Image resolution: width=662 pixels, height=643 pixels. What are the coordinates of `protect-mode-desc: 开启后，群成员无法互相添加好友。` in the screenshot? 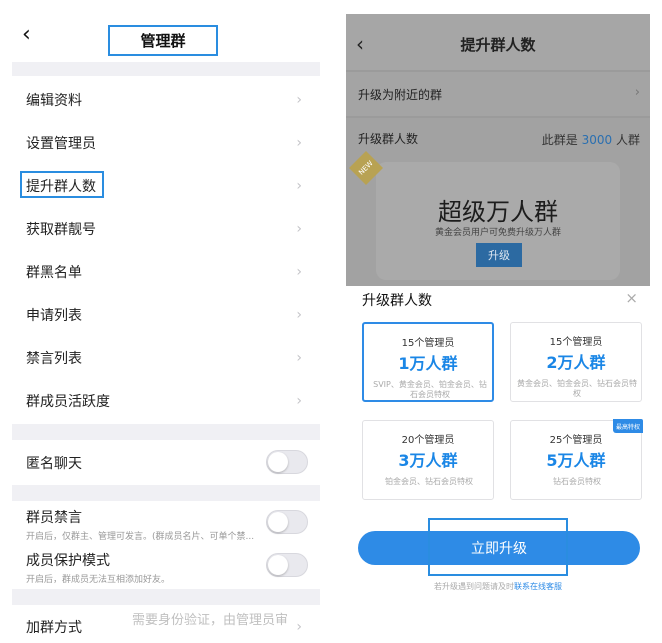 It's located at (98, 580).